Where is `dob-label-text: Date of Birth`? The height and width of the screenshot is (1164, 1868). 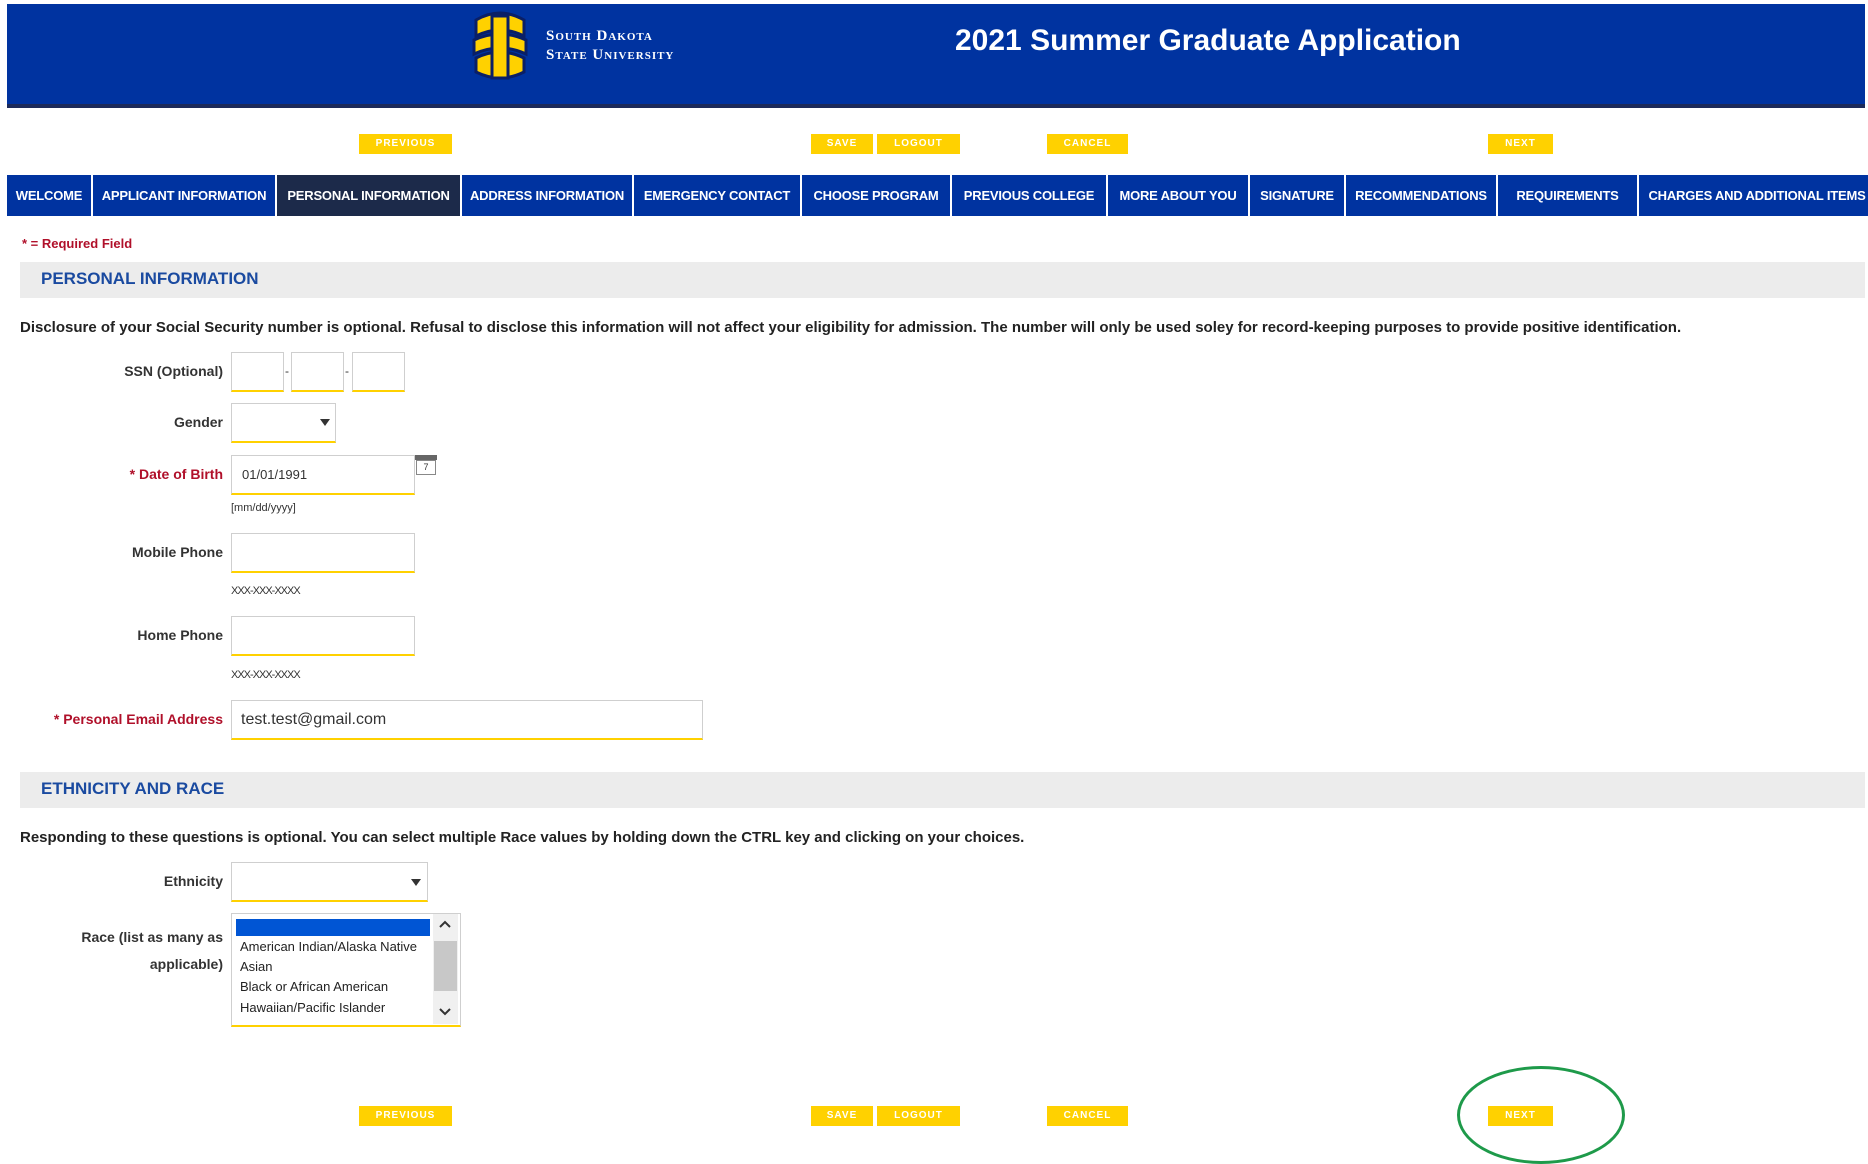
dob-label-text: Date of Birth is located at coordinates (181, 474).